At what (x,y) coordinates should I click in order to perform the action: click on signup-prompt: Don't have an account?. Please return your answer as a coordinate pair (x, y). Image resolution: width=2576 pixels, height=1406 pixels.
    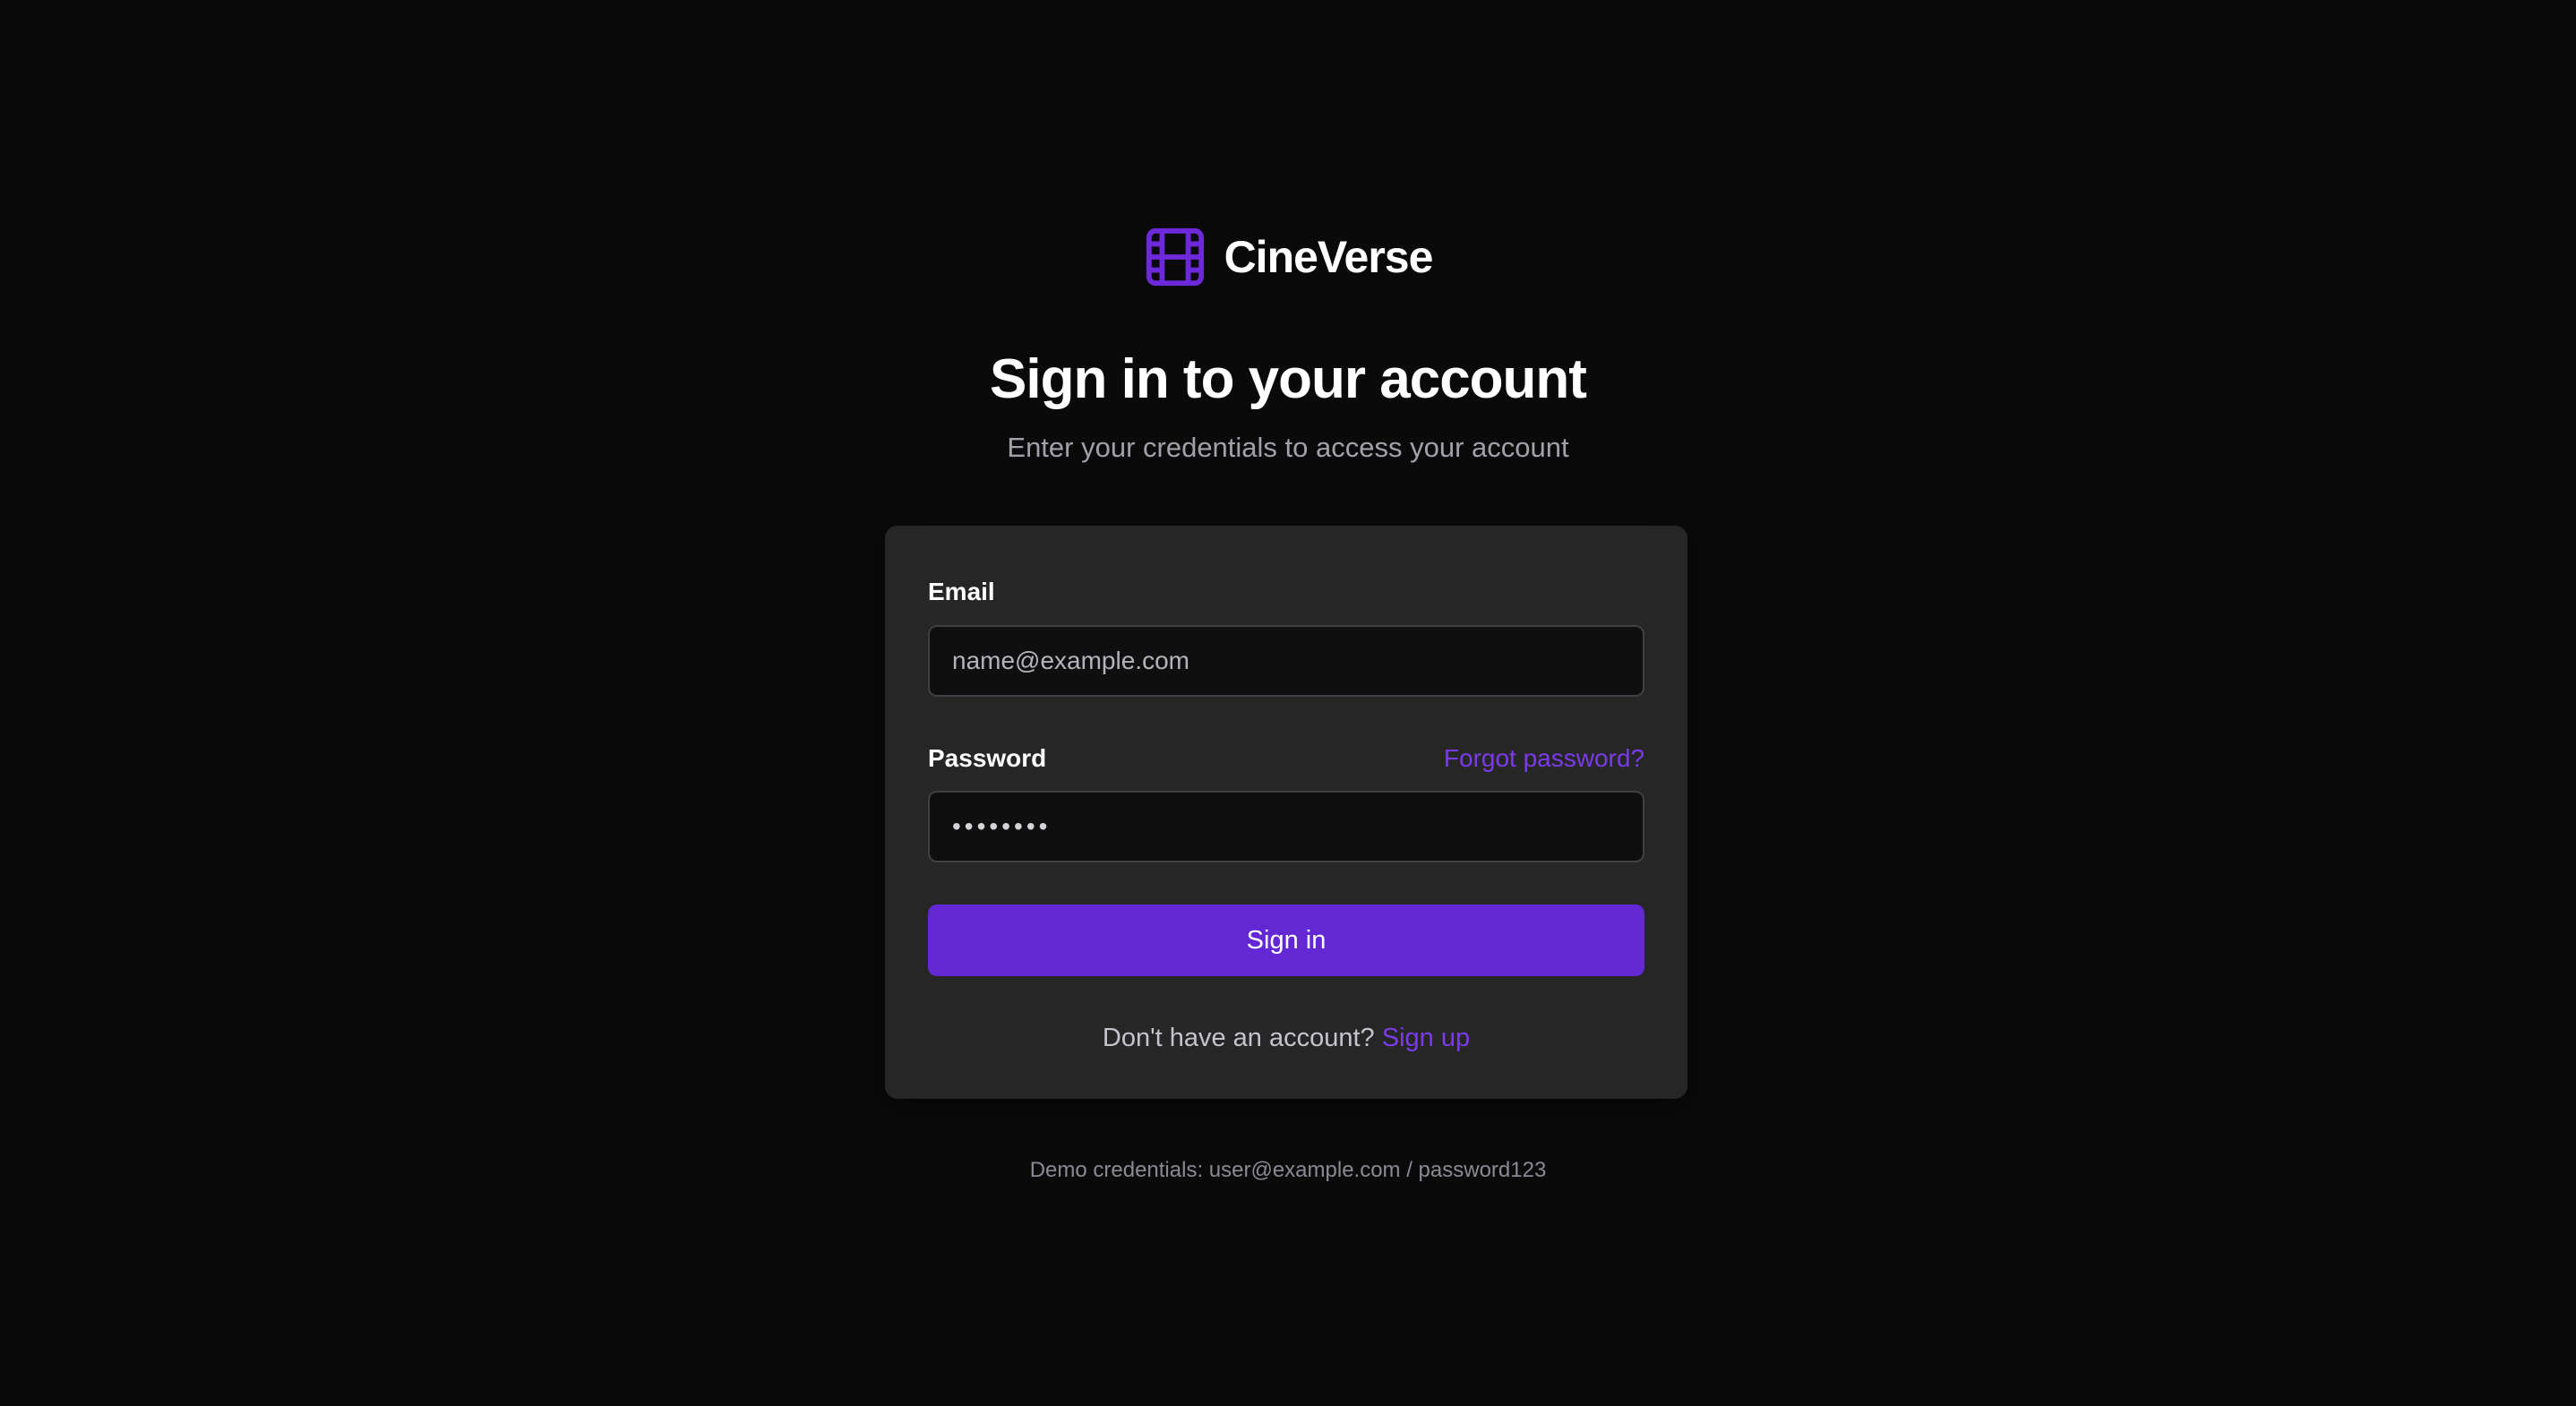
    Looking at the image, I should click on (1238, 1038).